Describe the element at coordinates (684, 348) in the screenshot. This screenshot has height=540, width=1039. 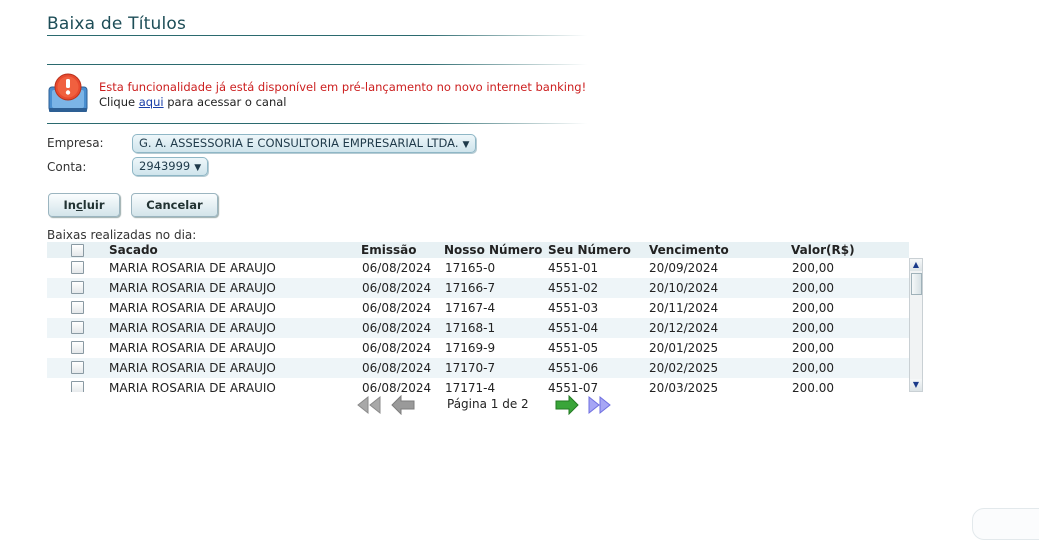
I see `cell-vencimento: 20/01/2025` at that location.